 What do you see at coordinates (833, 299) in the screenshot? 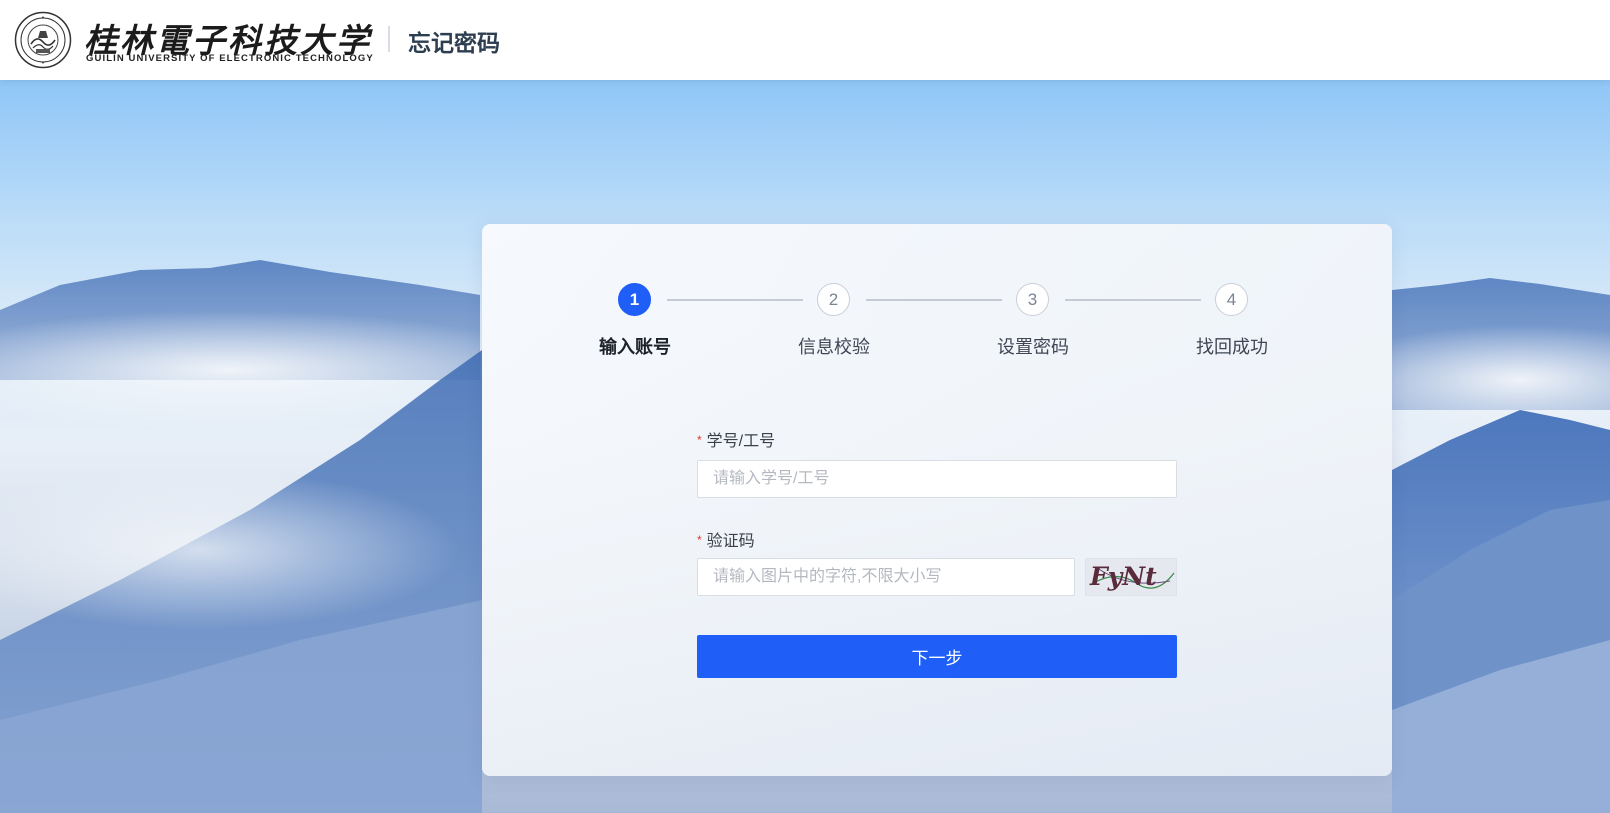
I see `step-2-indicator: 2` at bounding box center [833, 299].